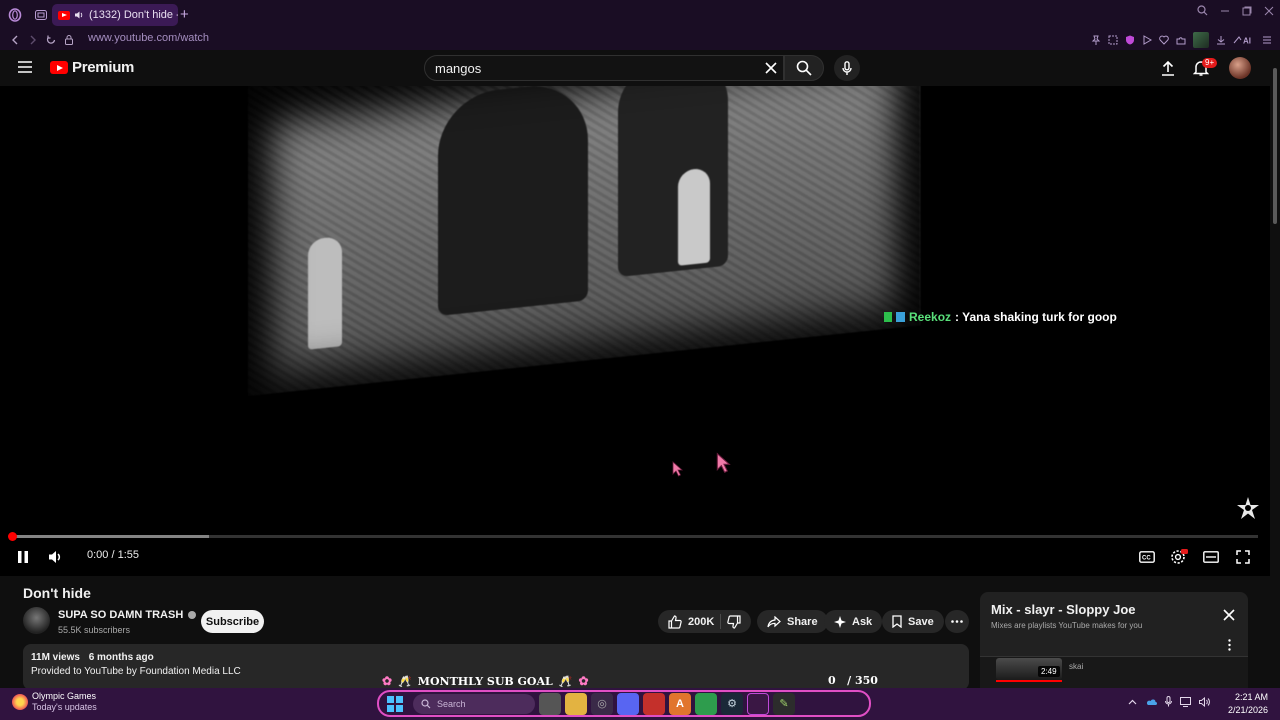 This screenshot has width=1280, height=720. Describe the element at coordinates (1275, 146) in the screenshot. I see `scrollbar-thumb` at that location.